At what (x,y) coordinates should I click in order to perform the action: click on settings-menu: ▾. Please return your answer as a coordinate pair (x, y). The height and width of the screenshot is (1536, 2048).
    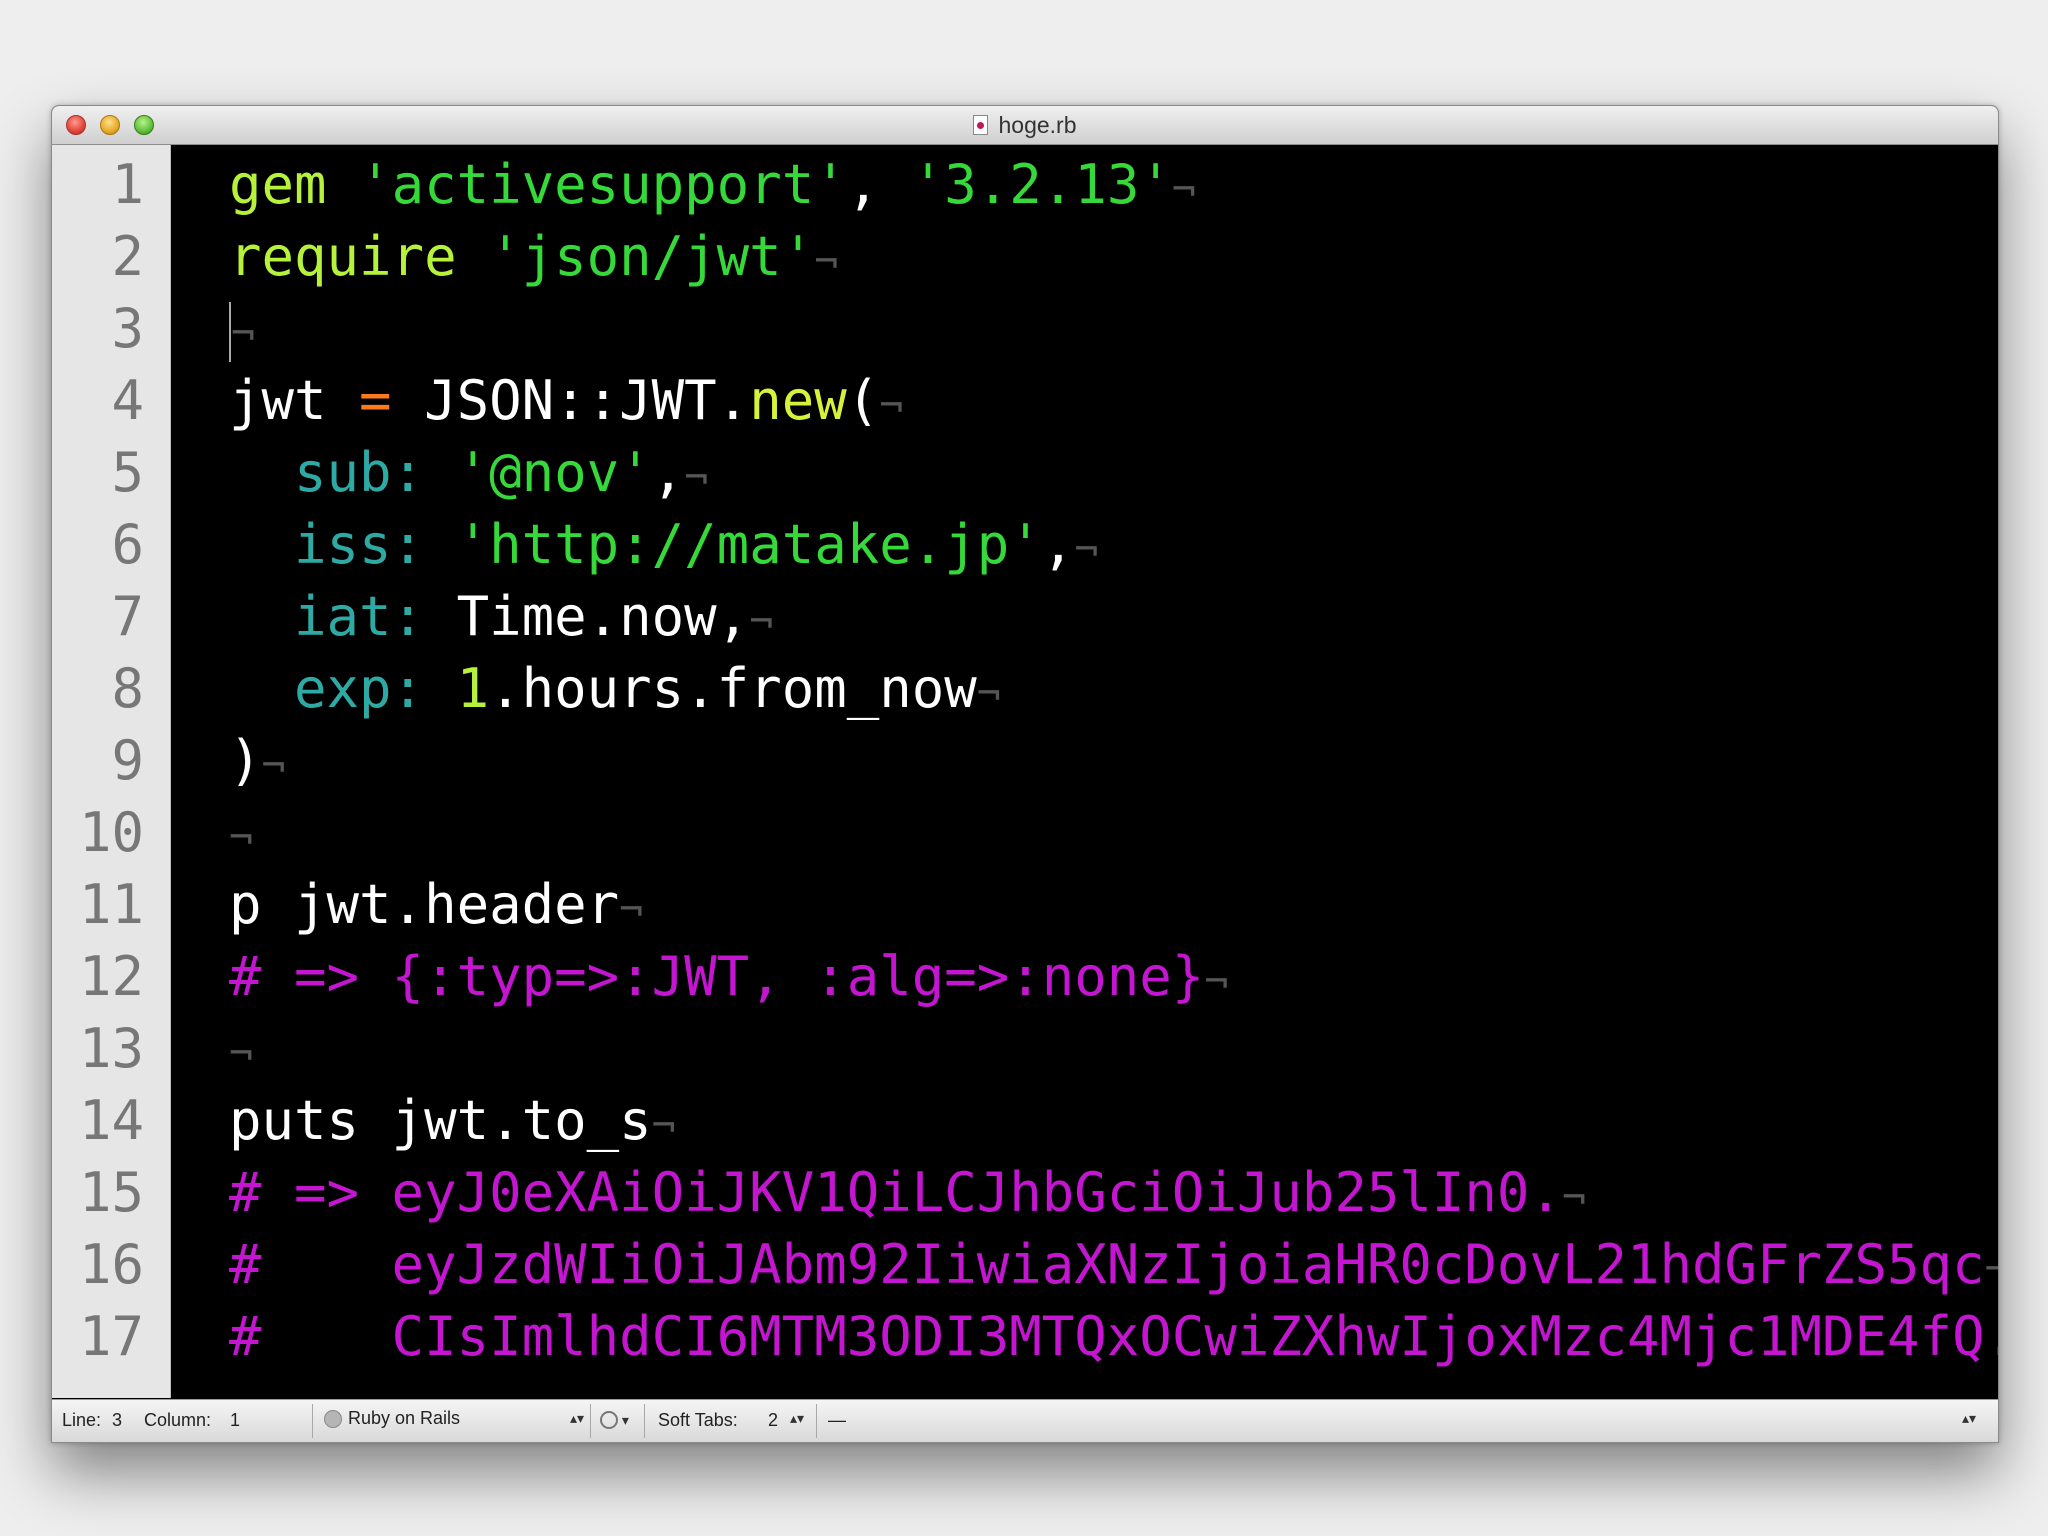
    Looking at the image, I should click on (614, 1419).